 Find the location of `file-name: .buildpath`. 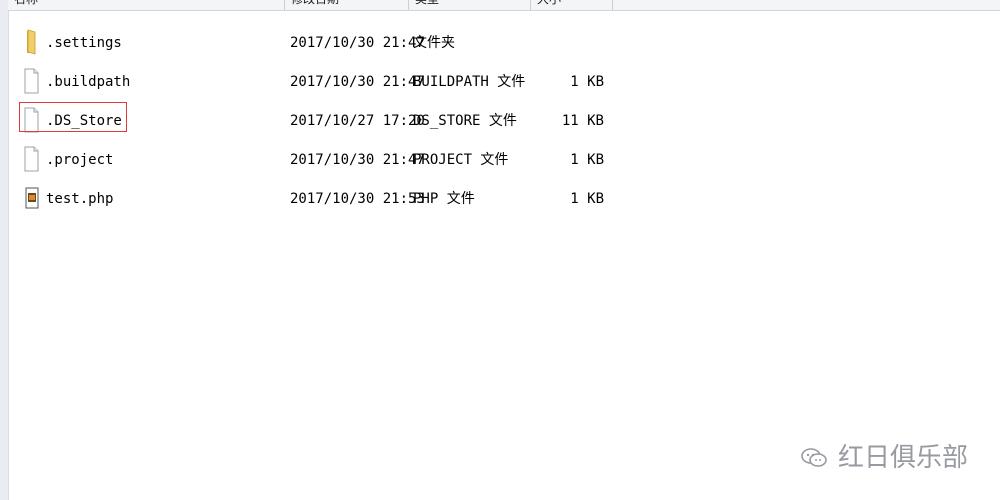

file-name: .buildpath is located at coordinates (88, 82).